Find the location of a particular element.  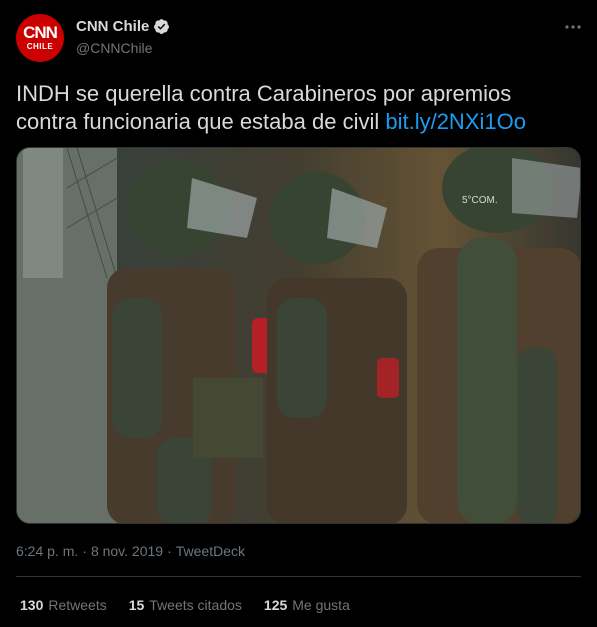

tweet-meta: 6:24 p. m. · 8 nov. 2019 · TweetDeck is located at coordinates (130, 551).